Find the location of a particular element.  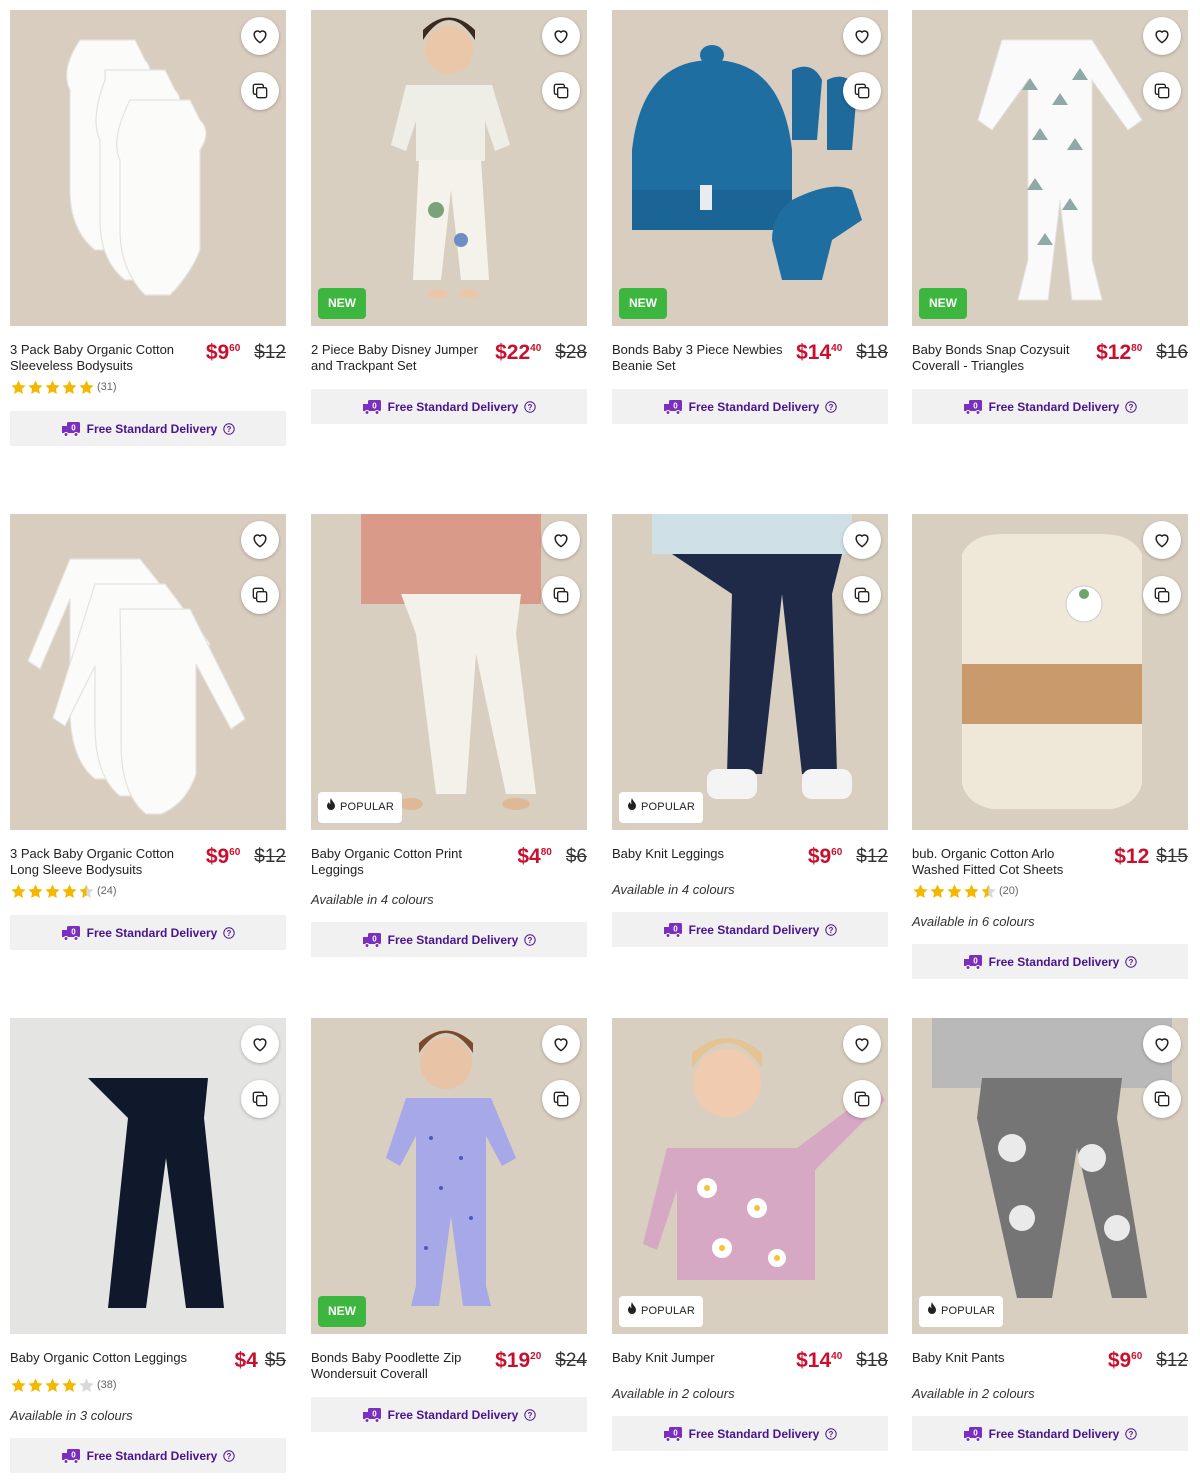

product-title: Baby Knit Leggings is located at coordinates (701, 854).